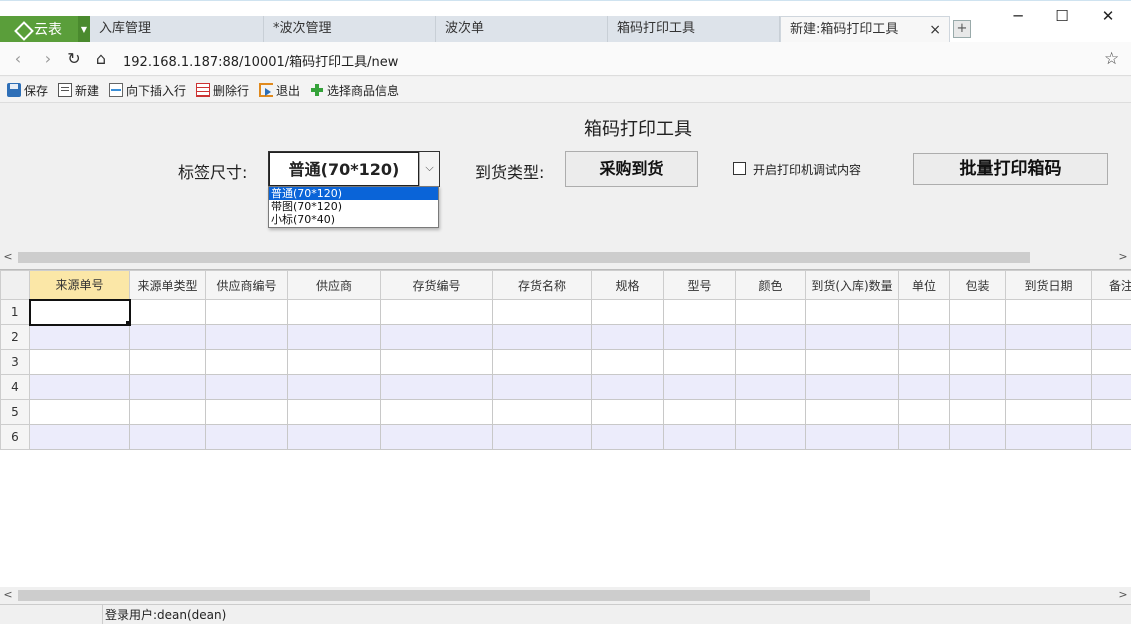 The width and height of the screenshot is (1131, 624). What do you see at coordinates (429, 169) in the screenshot?
I see `chevron-down-icon: ⌵` at bounding box center [429, 169].